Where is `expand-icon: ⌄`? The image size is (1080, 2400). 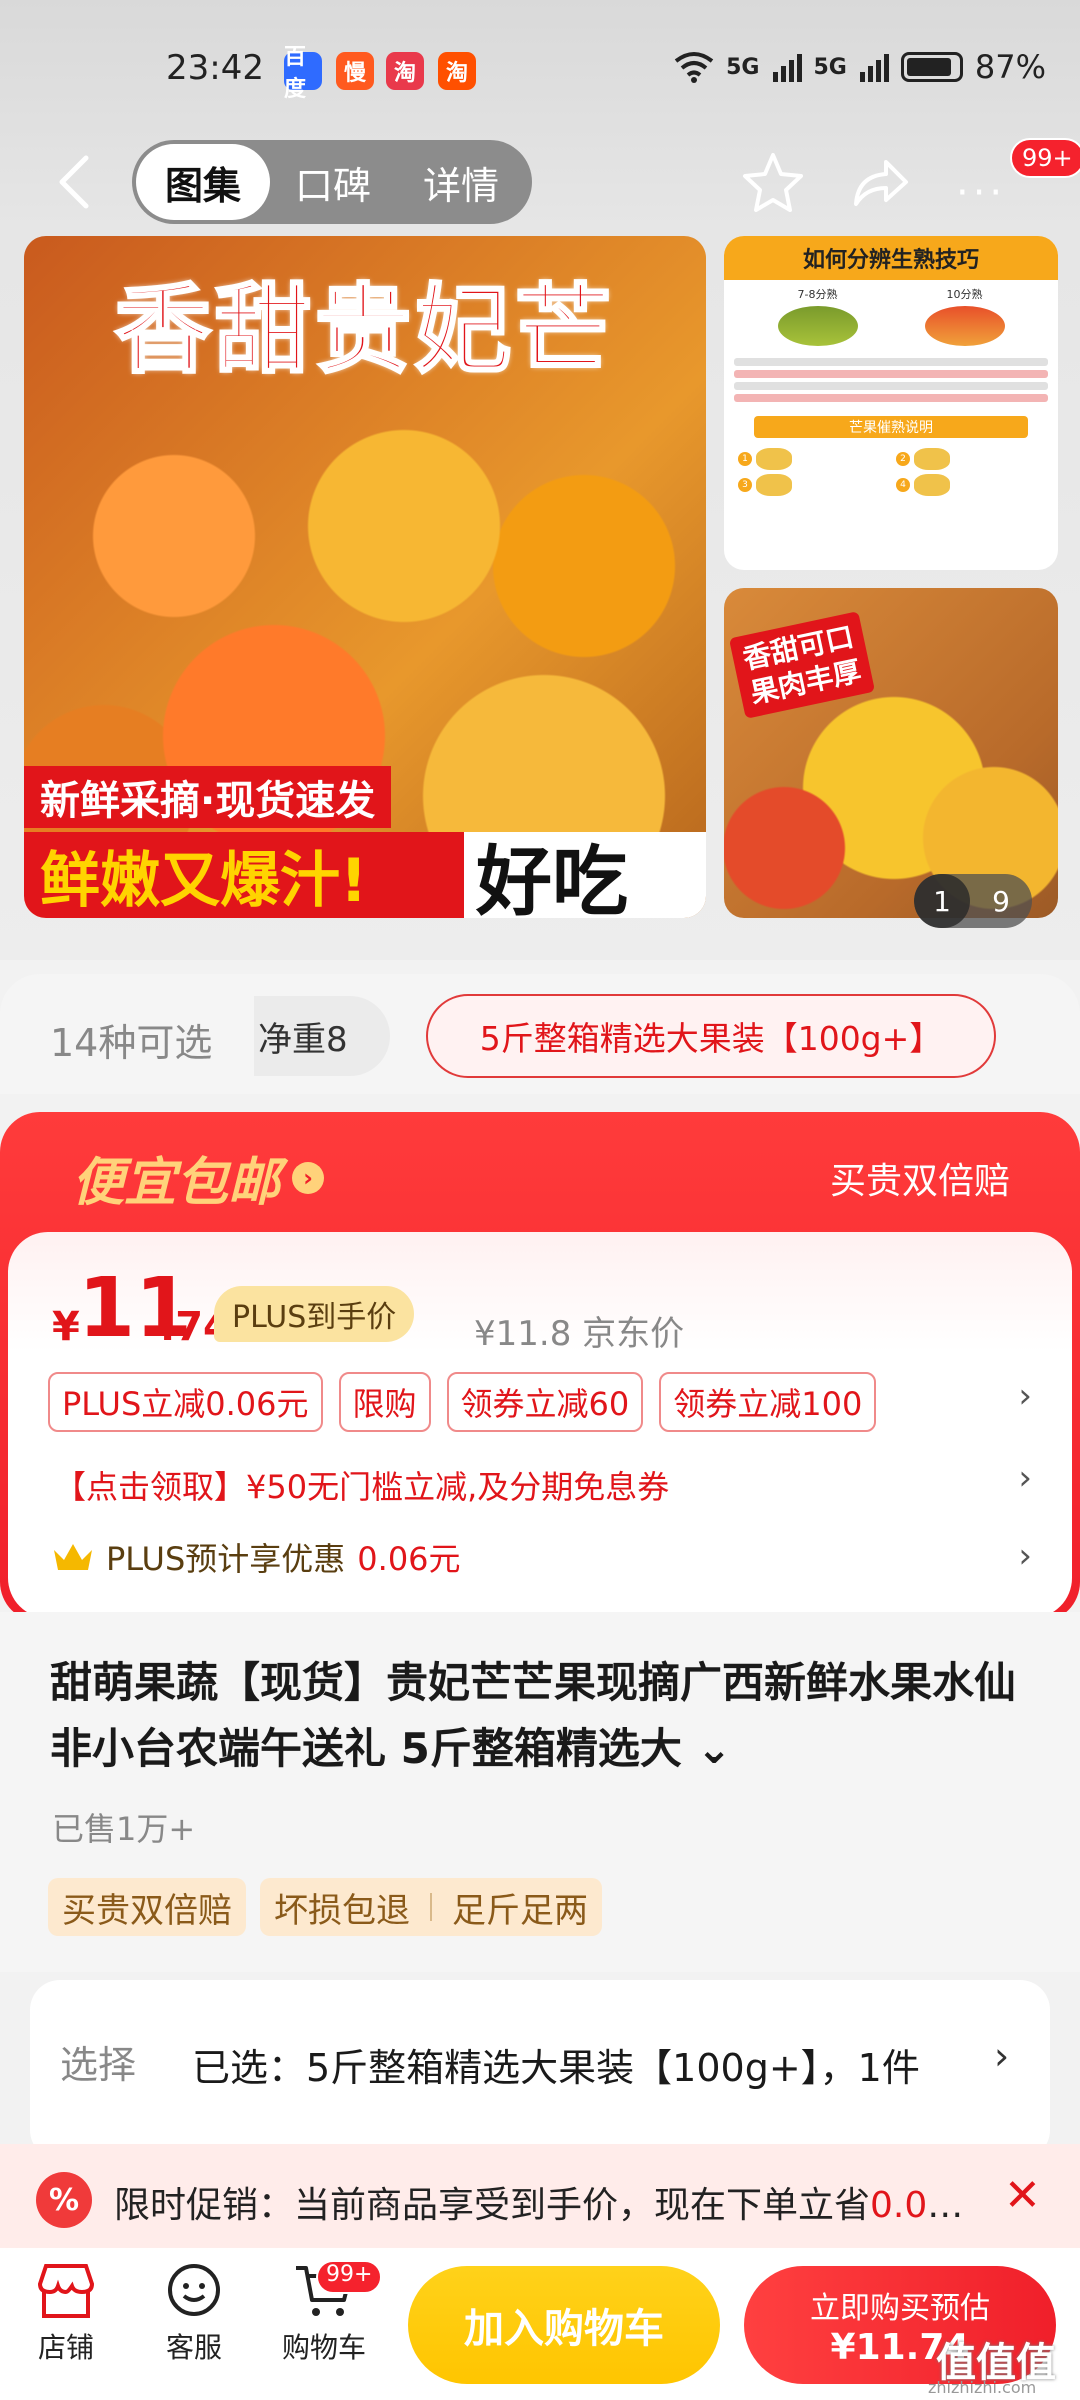 expand-icon: ⌄ is located at coordinates (713, 1748).